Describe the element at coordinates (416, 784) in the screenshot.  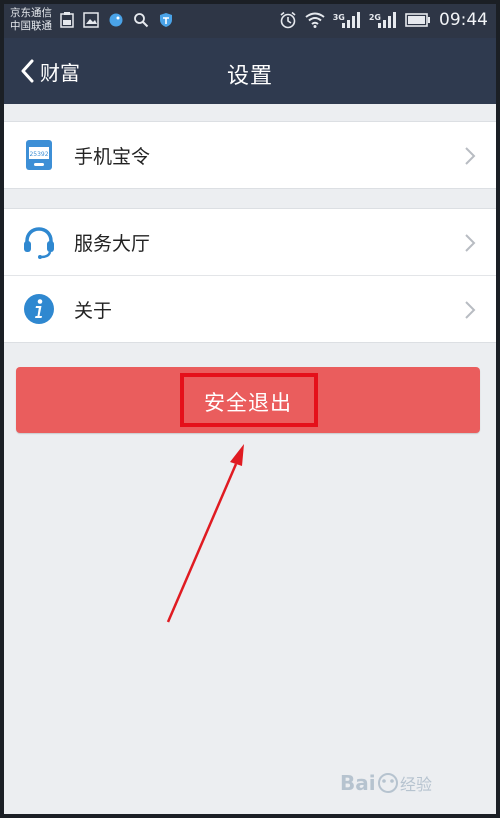
I see `svg-text: 经验` at that location.